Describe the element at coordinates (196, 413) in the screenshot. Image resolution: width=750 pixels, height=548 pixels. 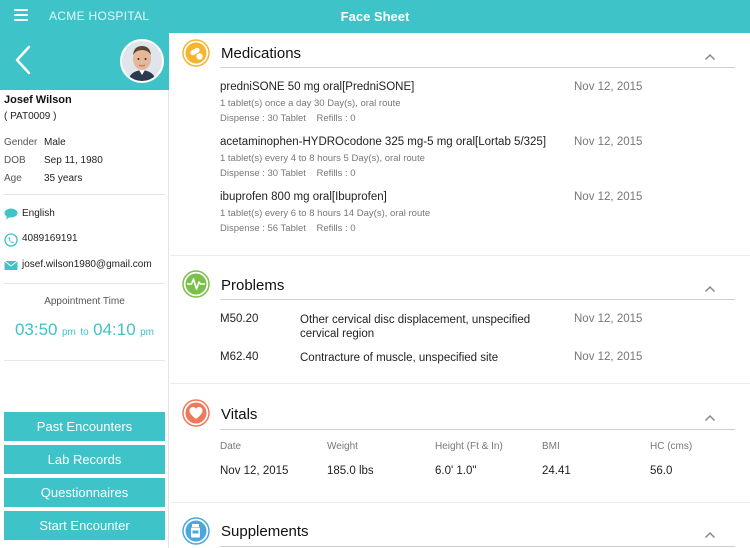
I see `heart-icon` at that location.